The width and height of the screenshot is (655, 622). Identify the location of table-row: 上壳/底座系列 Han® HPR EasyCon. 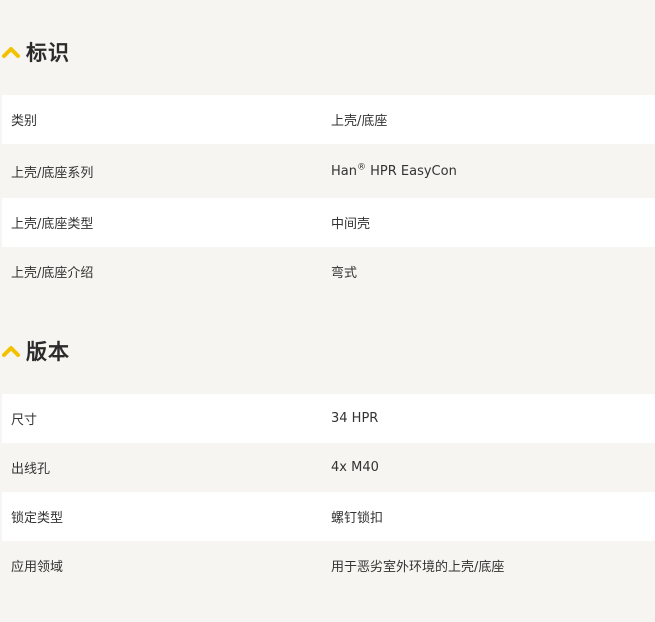
(328, 171).